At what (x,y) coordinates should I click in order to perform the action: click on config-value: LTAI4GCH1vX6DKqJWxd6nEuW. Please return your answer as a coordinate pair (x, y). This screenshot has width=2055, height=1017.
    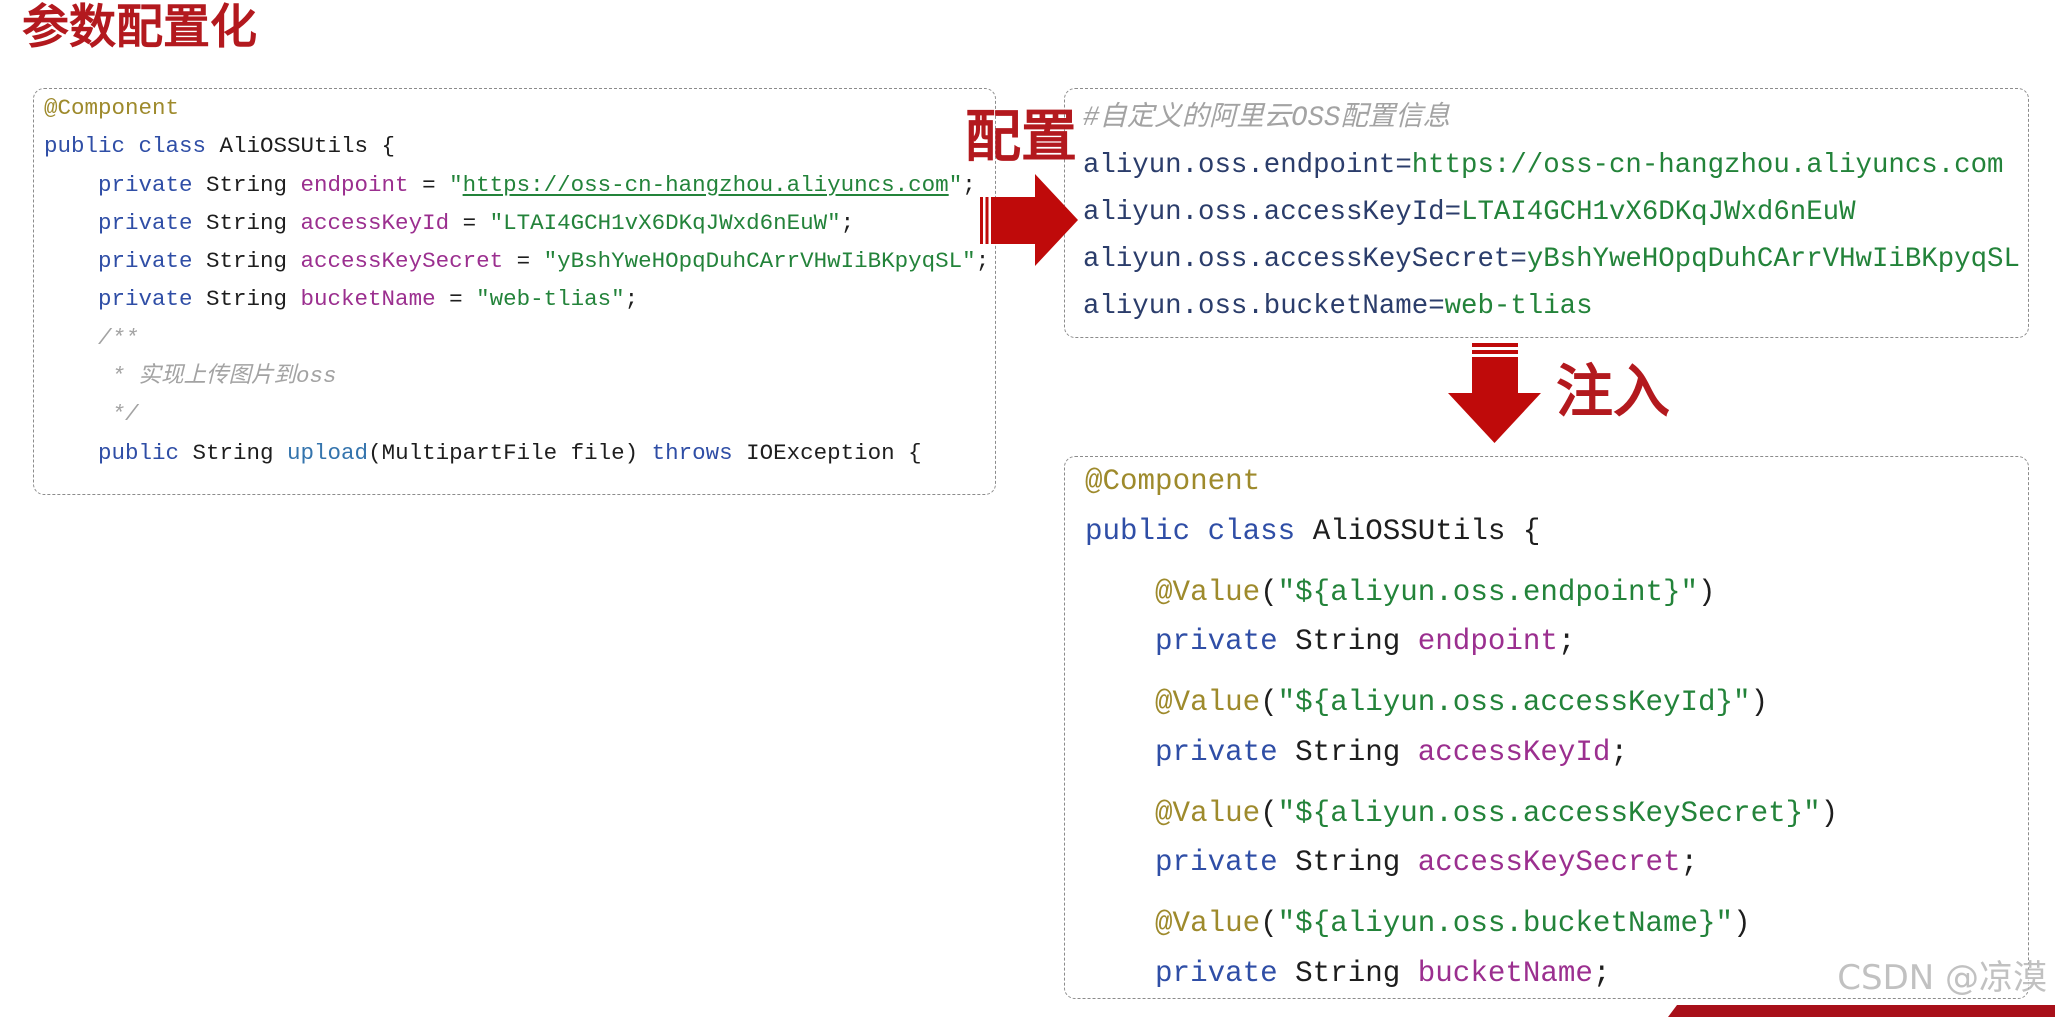
    Looking at the image, I should click on (1658, 212).